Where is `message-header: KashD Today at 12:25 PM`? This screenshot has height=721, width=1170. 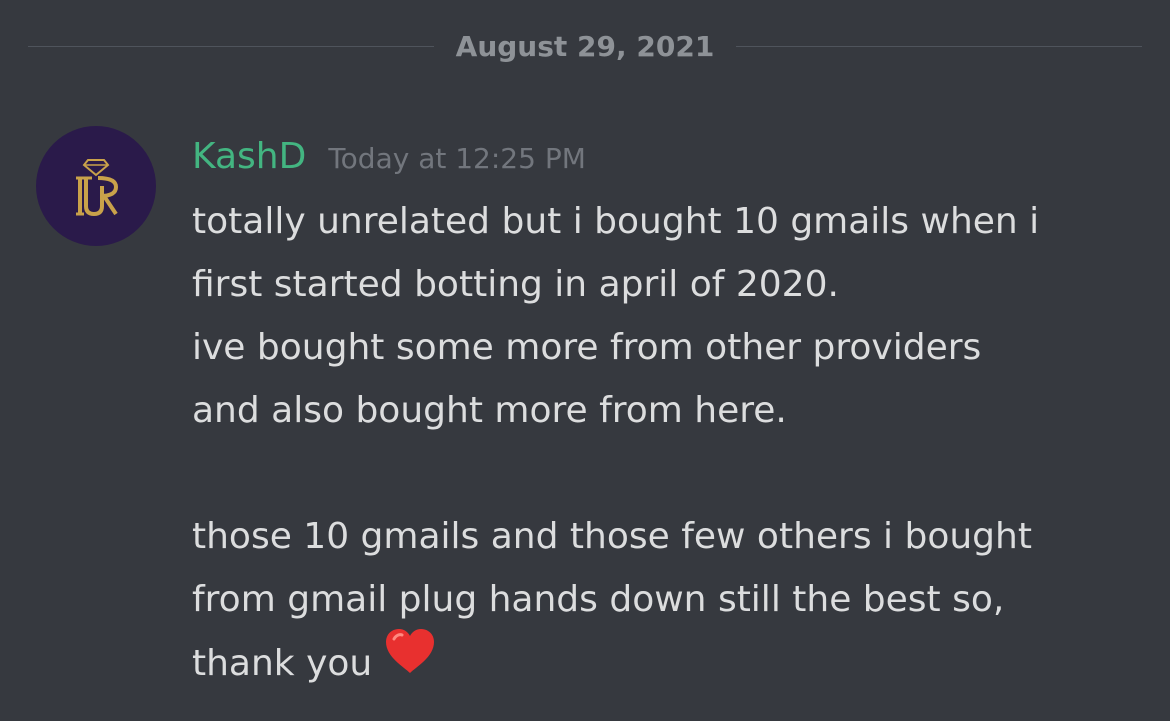
message-header: KashD Today at 12:25 PM is located at coordinates (667, 163).